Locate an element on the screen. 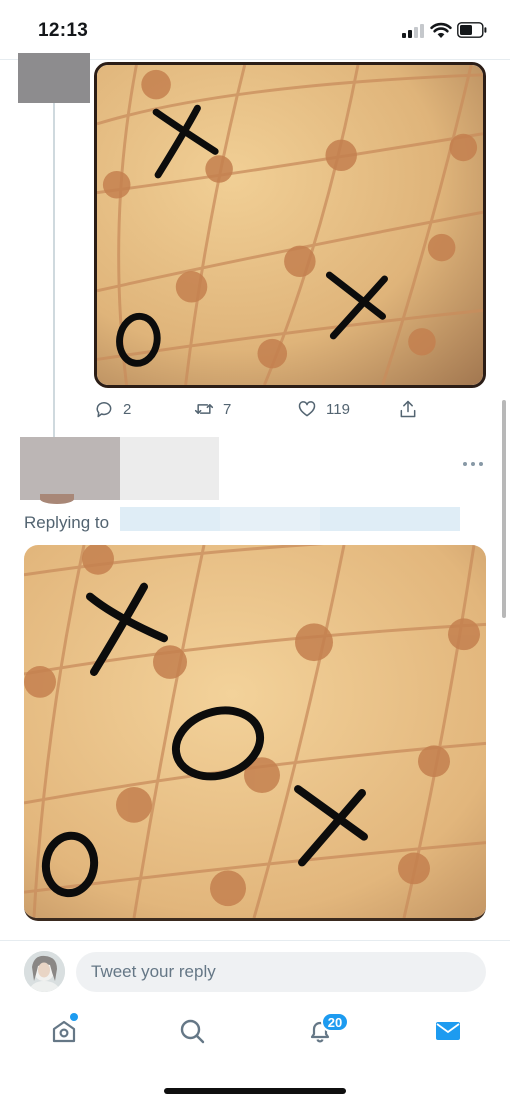 The height and width of the screenshot is (1104, 510). status-bar: 12:13 is located at coordinates (255, 30).